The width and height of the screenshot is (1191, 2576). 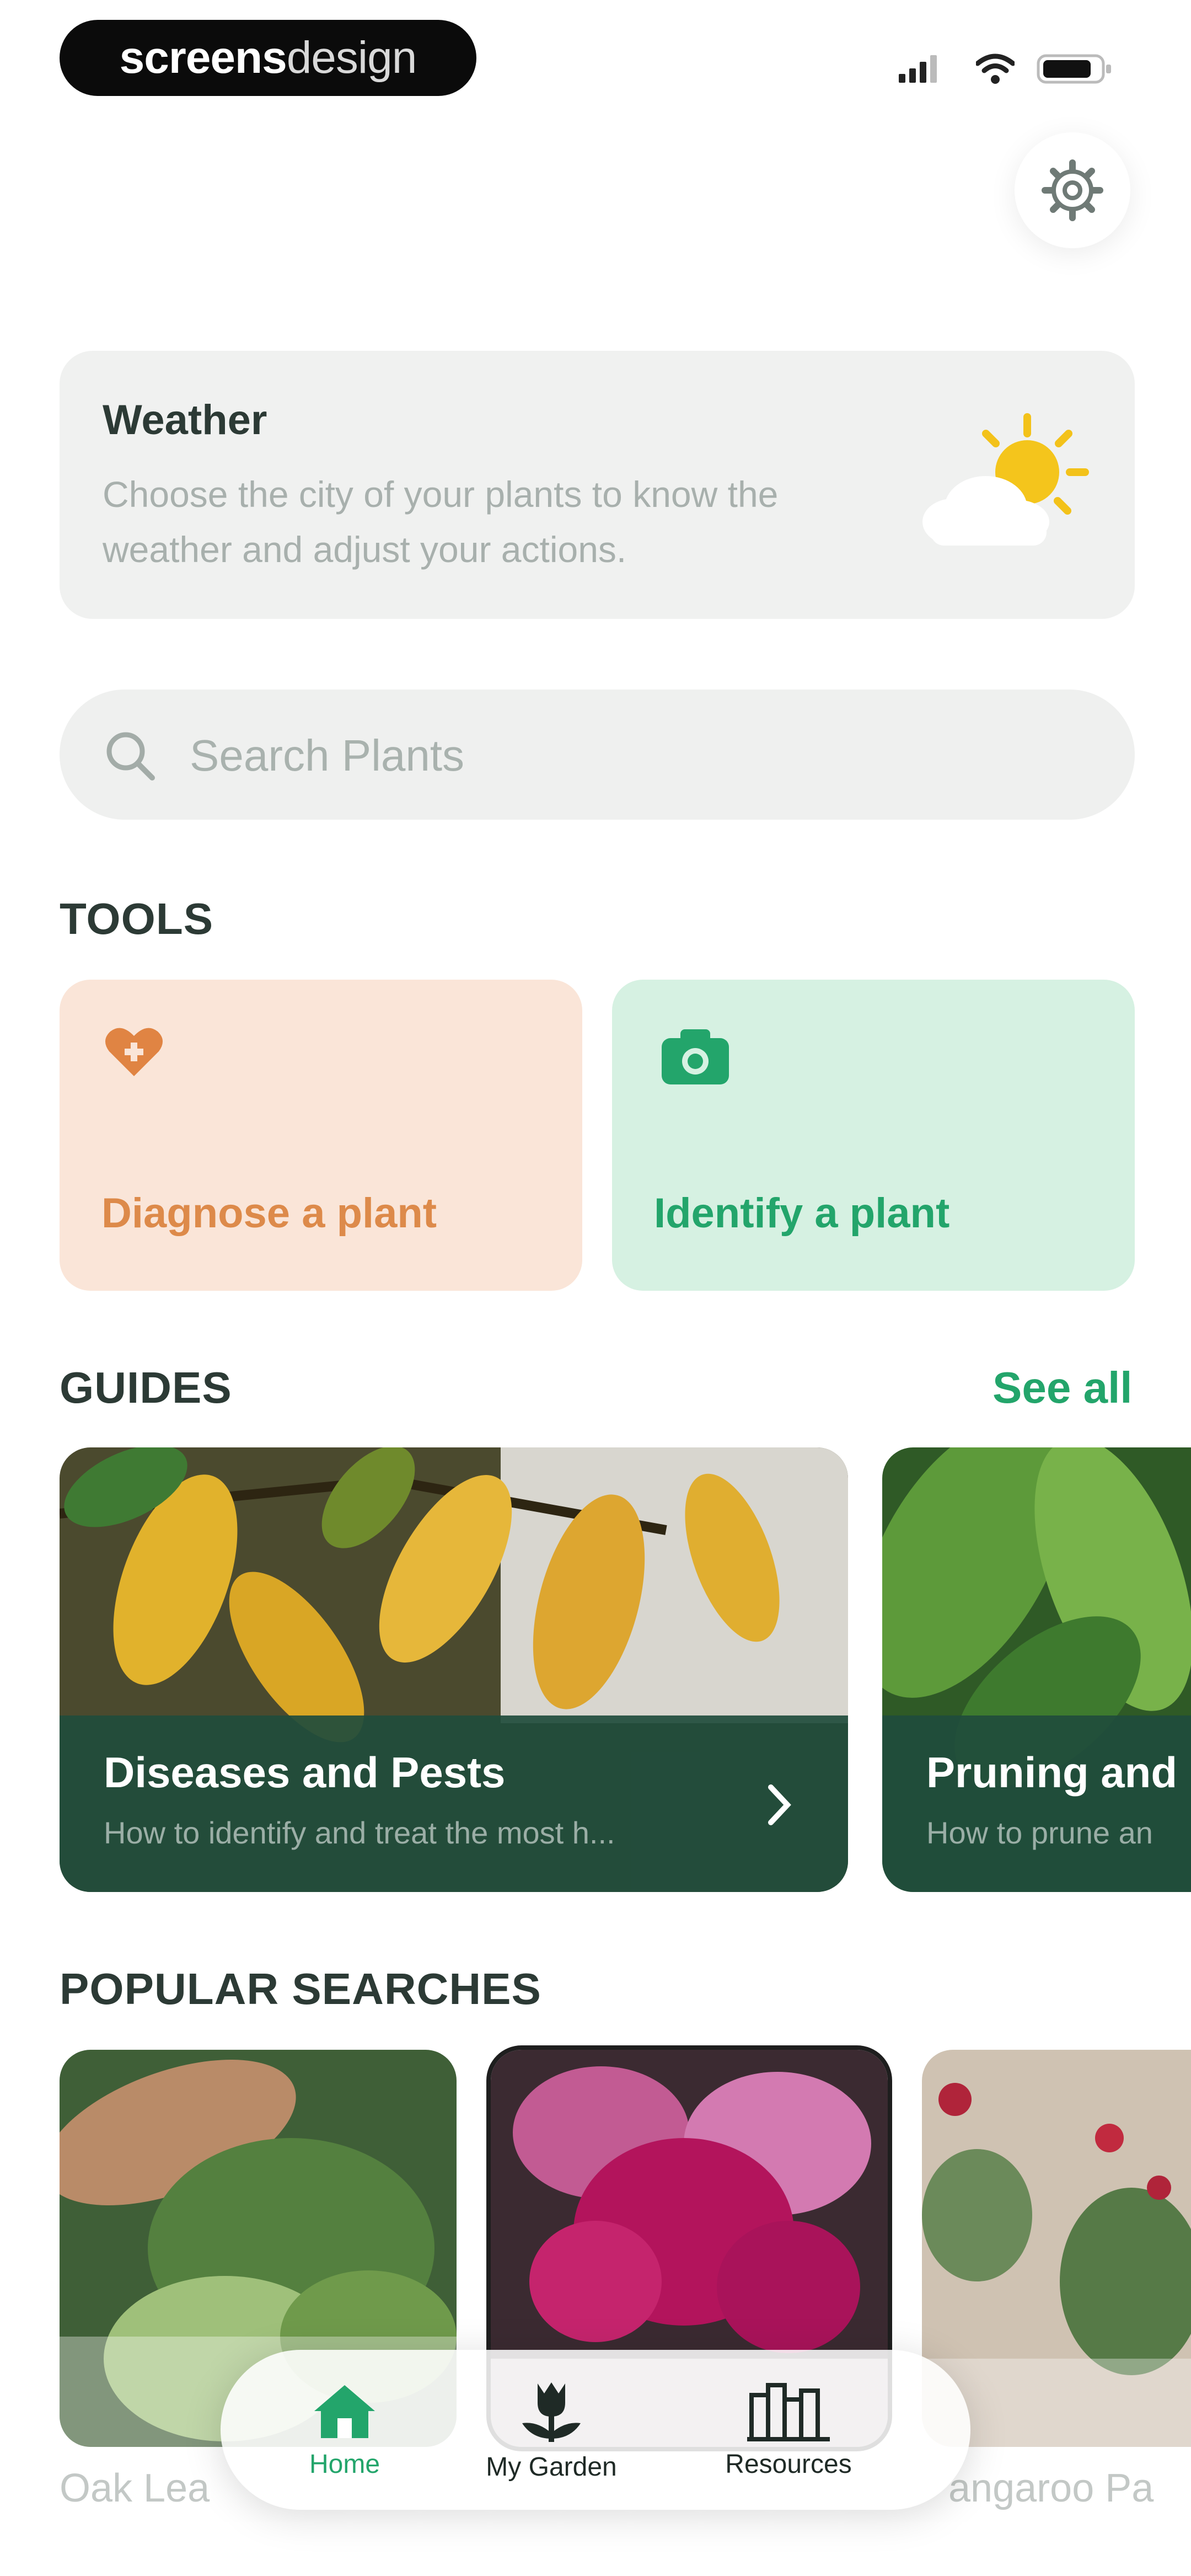 What do you see at coordinates (344, 2464) in the screenshot?
I see `tab-label: Home` at bounding box center [344, 2464].